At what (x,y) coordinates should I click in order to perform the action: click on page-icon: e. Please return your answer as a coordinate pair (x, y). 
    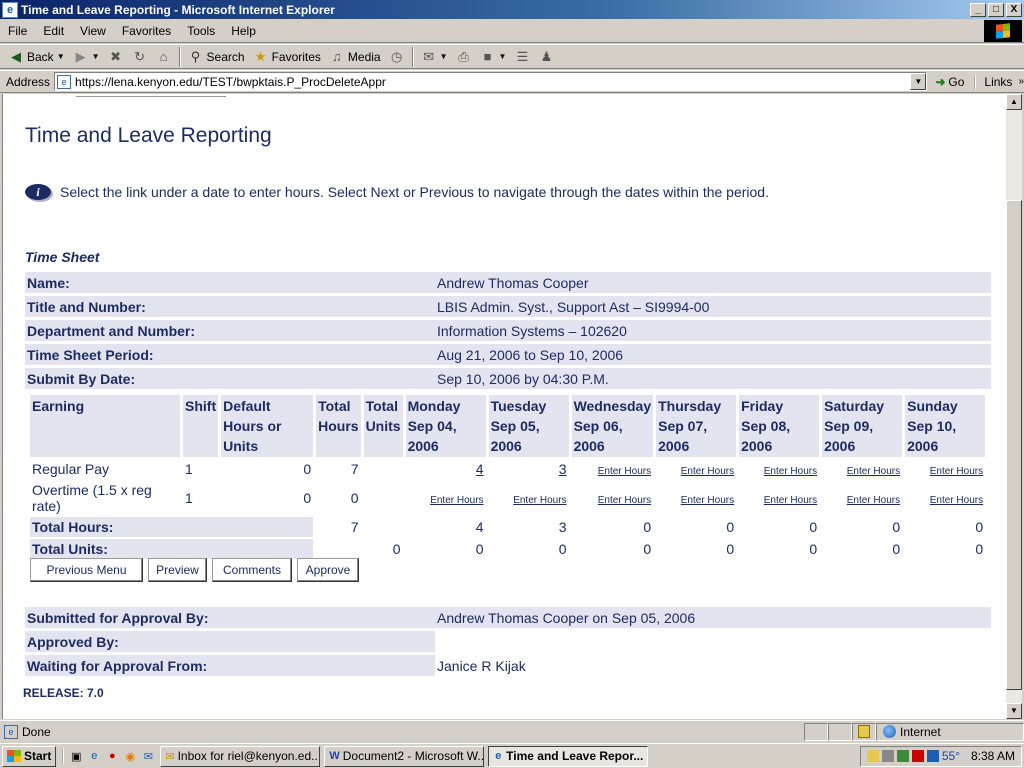
    Looking at the image, I should click on (64, 81).